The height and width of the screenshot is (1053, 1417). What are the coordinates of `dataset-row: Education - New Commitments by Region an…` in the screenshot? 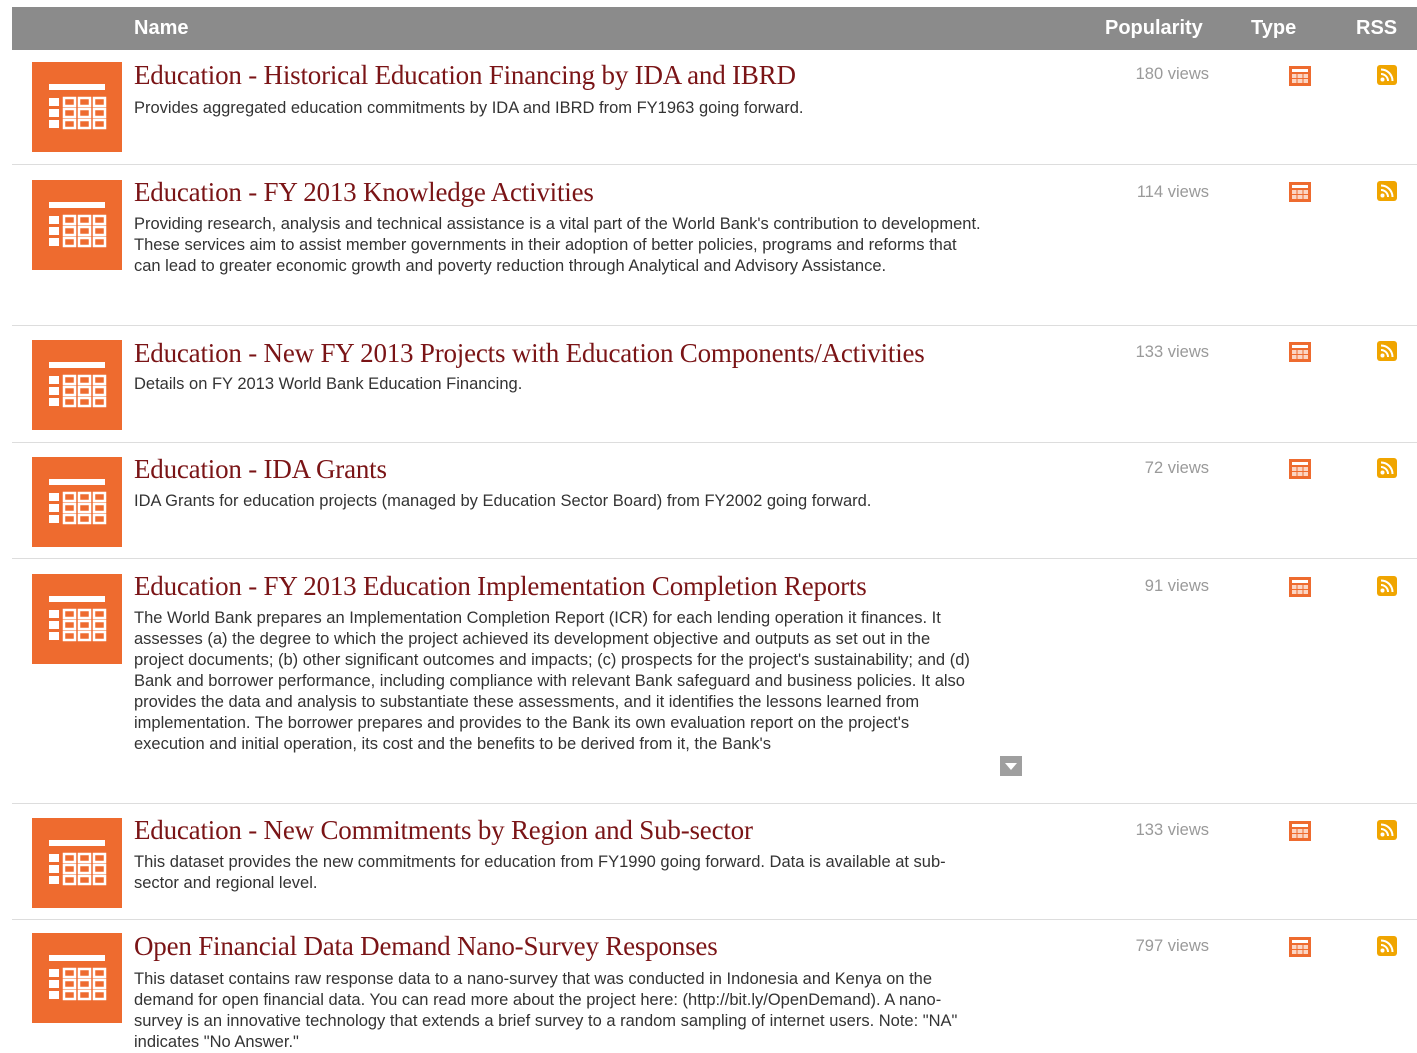 It's located at (714, 862).